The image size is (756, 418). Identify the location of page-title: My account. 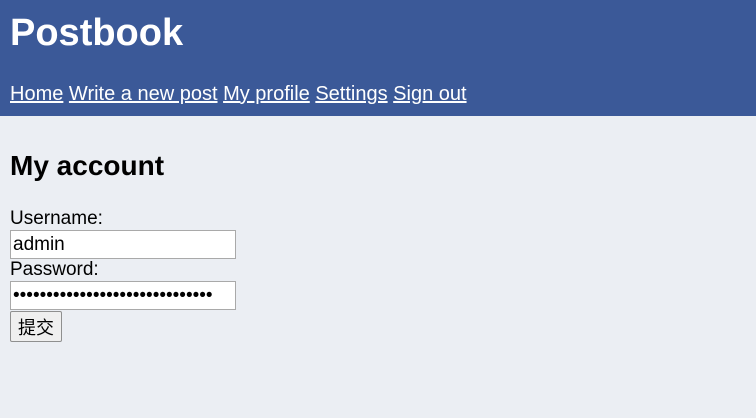
(87, 165).